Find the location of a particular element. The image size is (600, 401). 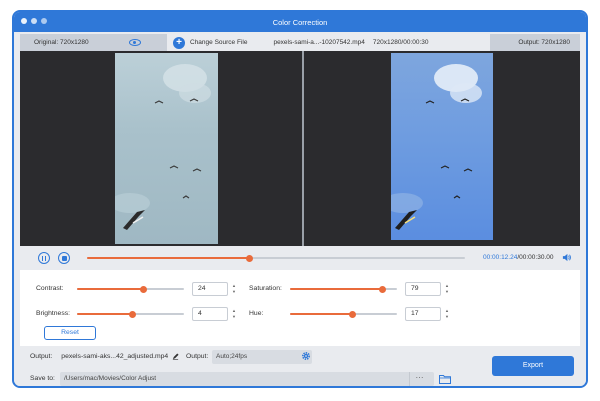

contrast-slider is located at coordinates (130, 289).